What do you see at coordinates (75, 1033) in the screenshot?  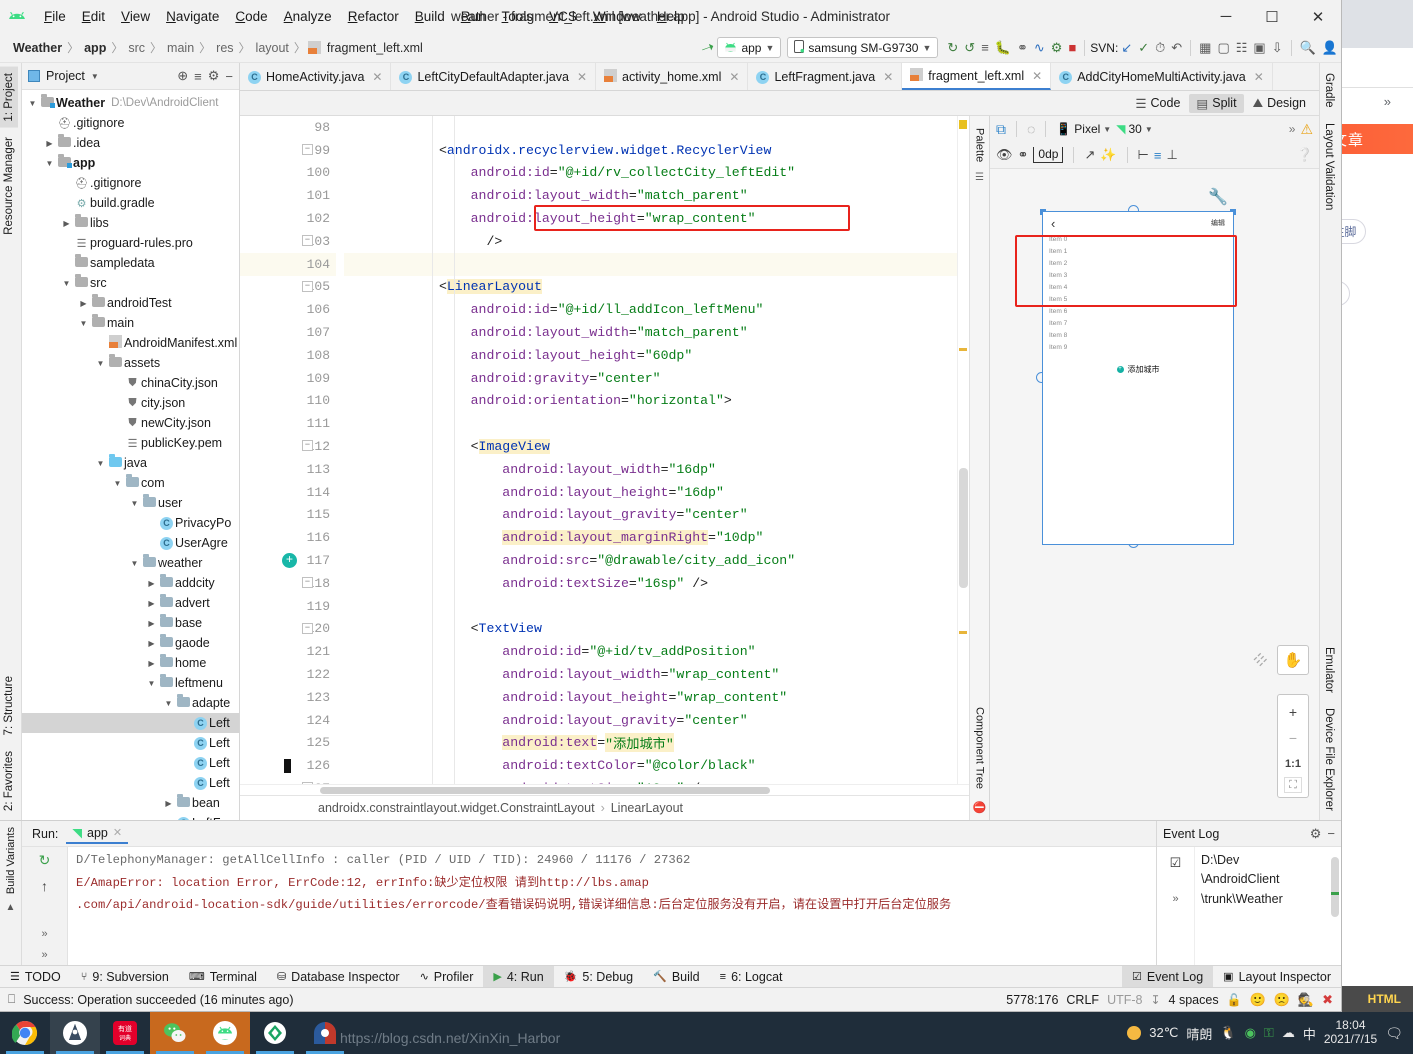 I see `taskbar-android-studio-icon` at bounding box center [75, 1033].